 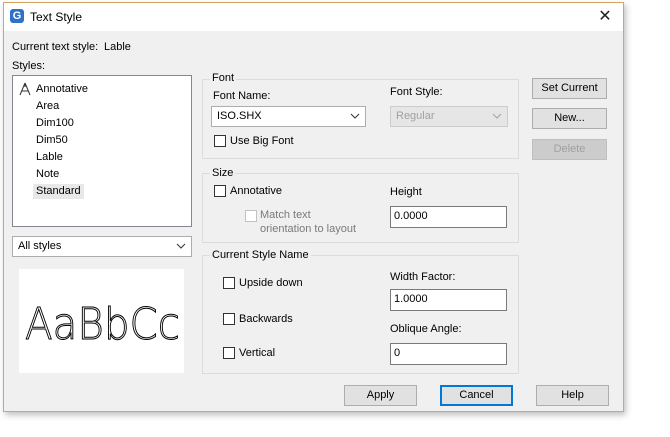 I want to click on current-style-value: Lable, so click(x=117, y=47).